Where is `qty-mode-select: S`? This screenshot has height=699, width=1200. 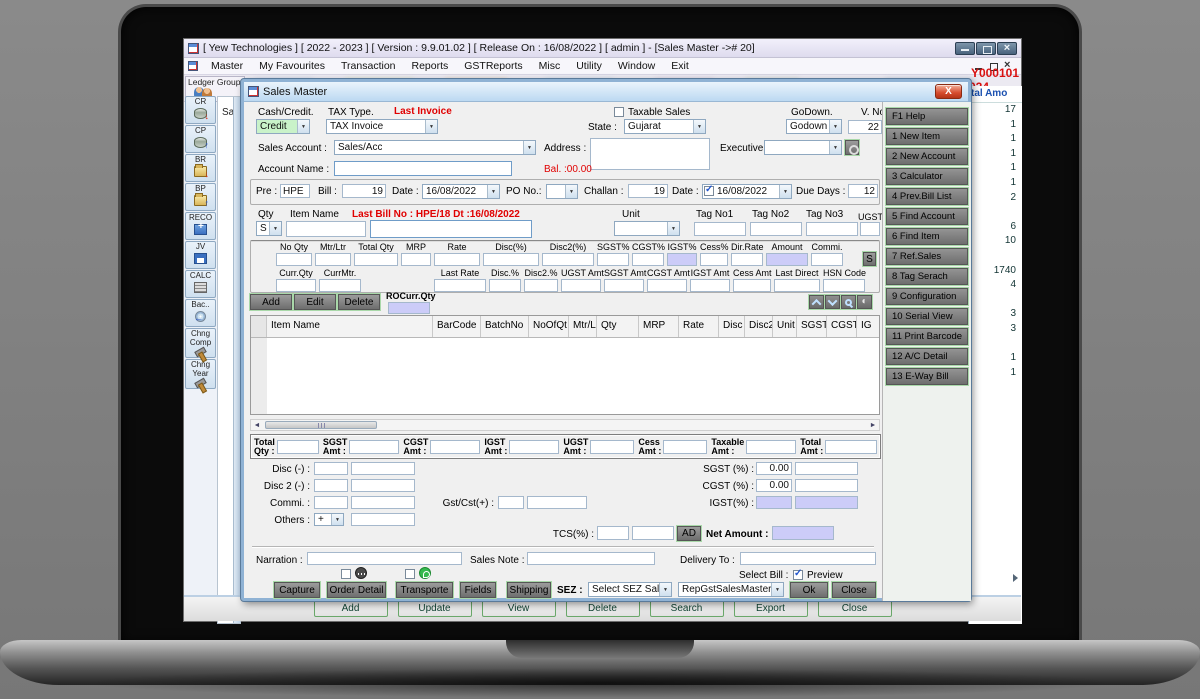 qty-mode-select: S is located at coordinates (269, 228).